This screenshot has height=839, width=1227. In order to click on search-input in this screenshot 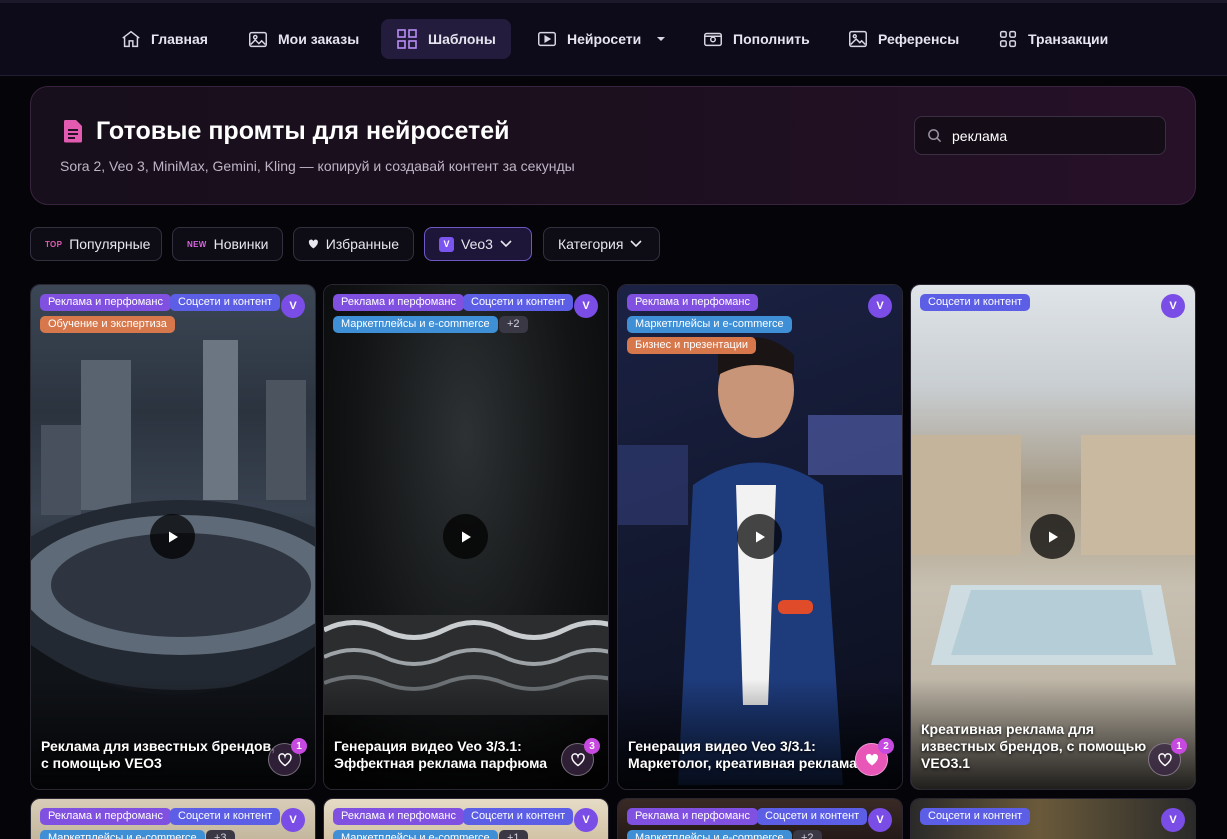, I will do `click(1047, 135)`.